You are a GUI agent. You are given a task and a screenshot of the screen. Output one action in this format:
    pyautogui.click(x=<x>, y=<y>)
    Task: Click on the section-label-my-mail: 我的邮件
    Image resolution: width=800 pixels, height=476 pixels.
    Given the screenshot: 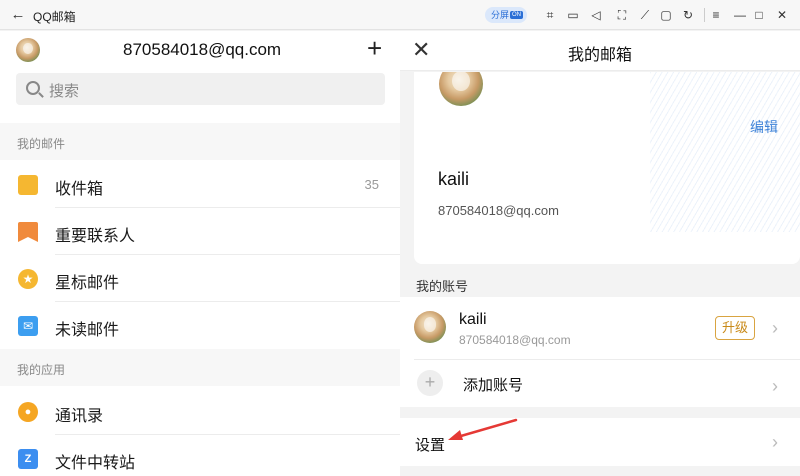 What is the action you would take?
    pyautogui.click(x=41, y=144)
    